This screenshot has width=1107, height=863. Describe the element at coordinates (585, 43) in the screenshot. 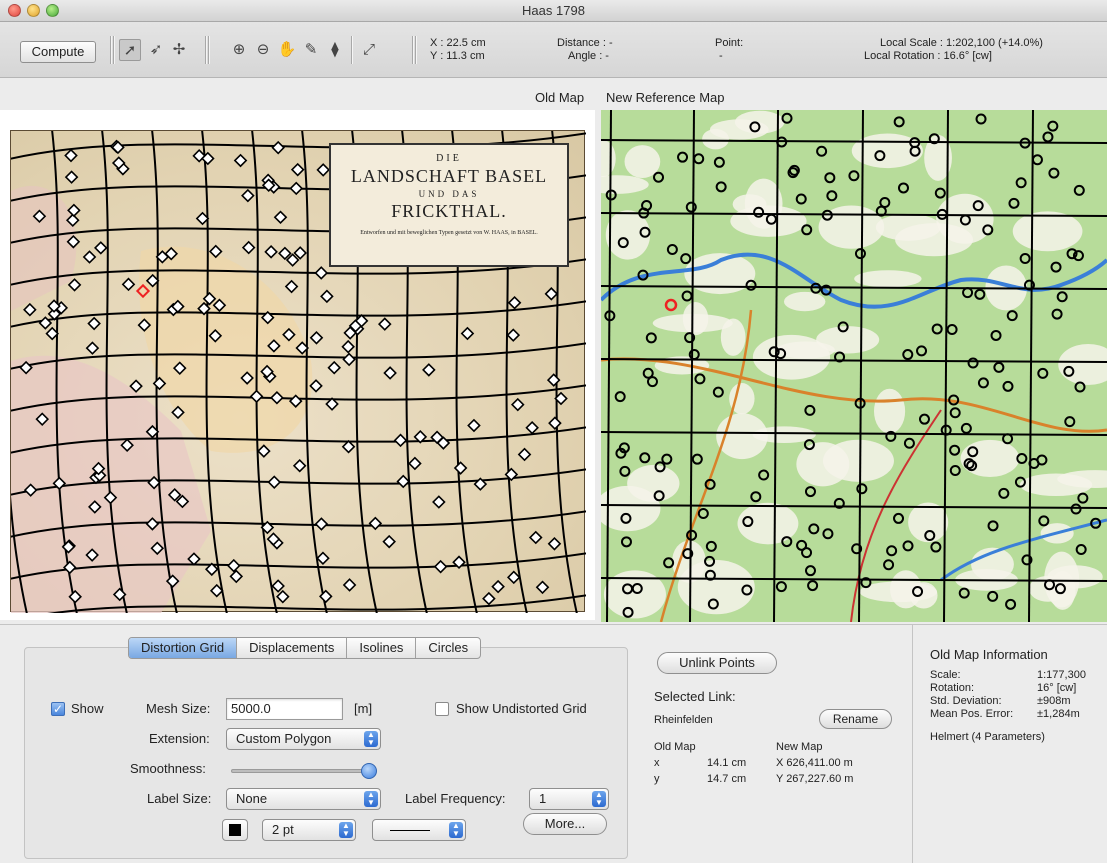

I see `distance-readout: Distance : -` at that location.